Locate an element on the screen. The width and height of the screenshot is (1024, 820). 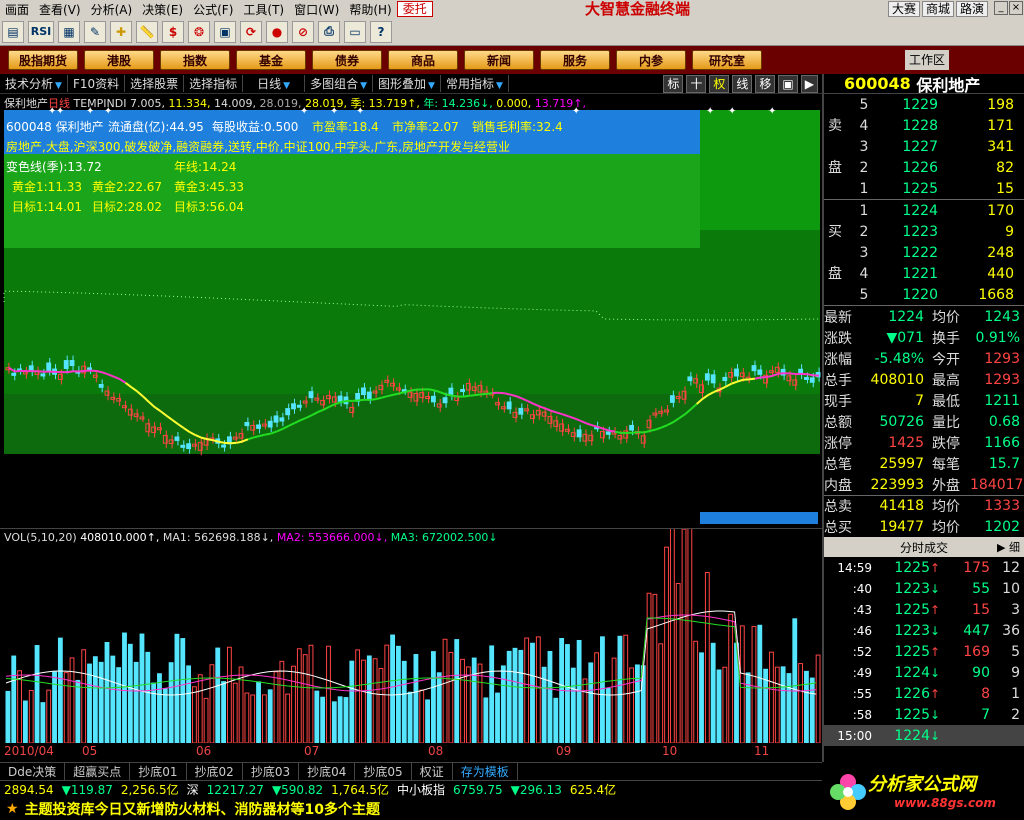
chart-icon: ▤ is located at coordinates (13, 31).